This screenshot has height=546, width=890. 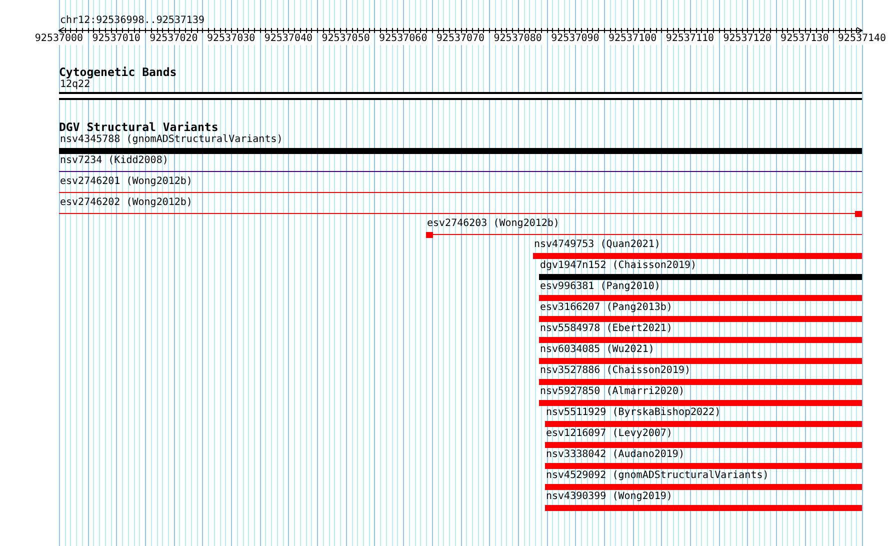 I want to click on variant-label: nsv5584978 (Ebert2021), so click(x=606, y=329).